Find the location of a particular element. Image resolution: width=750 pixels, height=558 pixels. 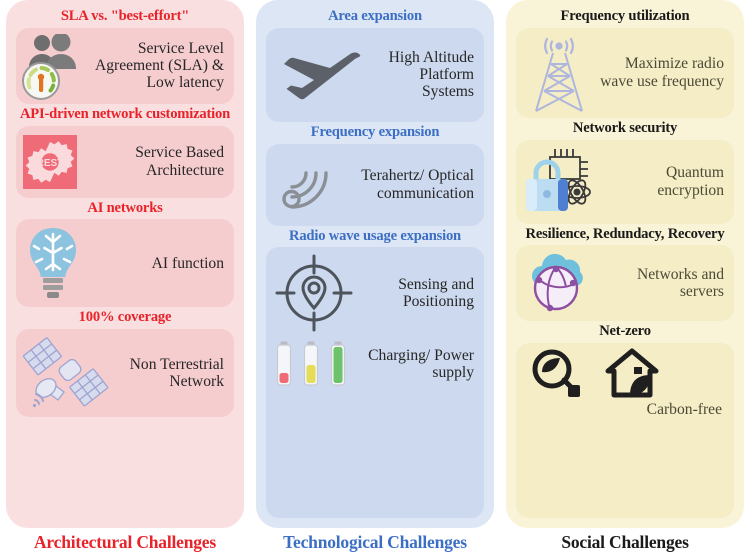

card-networks-servers: Networks and servers is located at coordinates (625, 283).